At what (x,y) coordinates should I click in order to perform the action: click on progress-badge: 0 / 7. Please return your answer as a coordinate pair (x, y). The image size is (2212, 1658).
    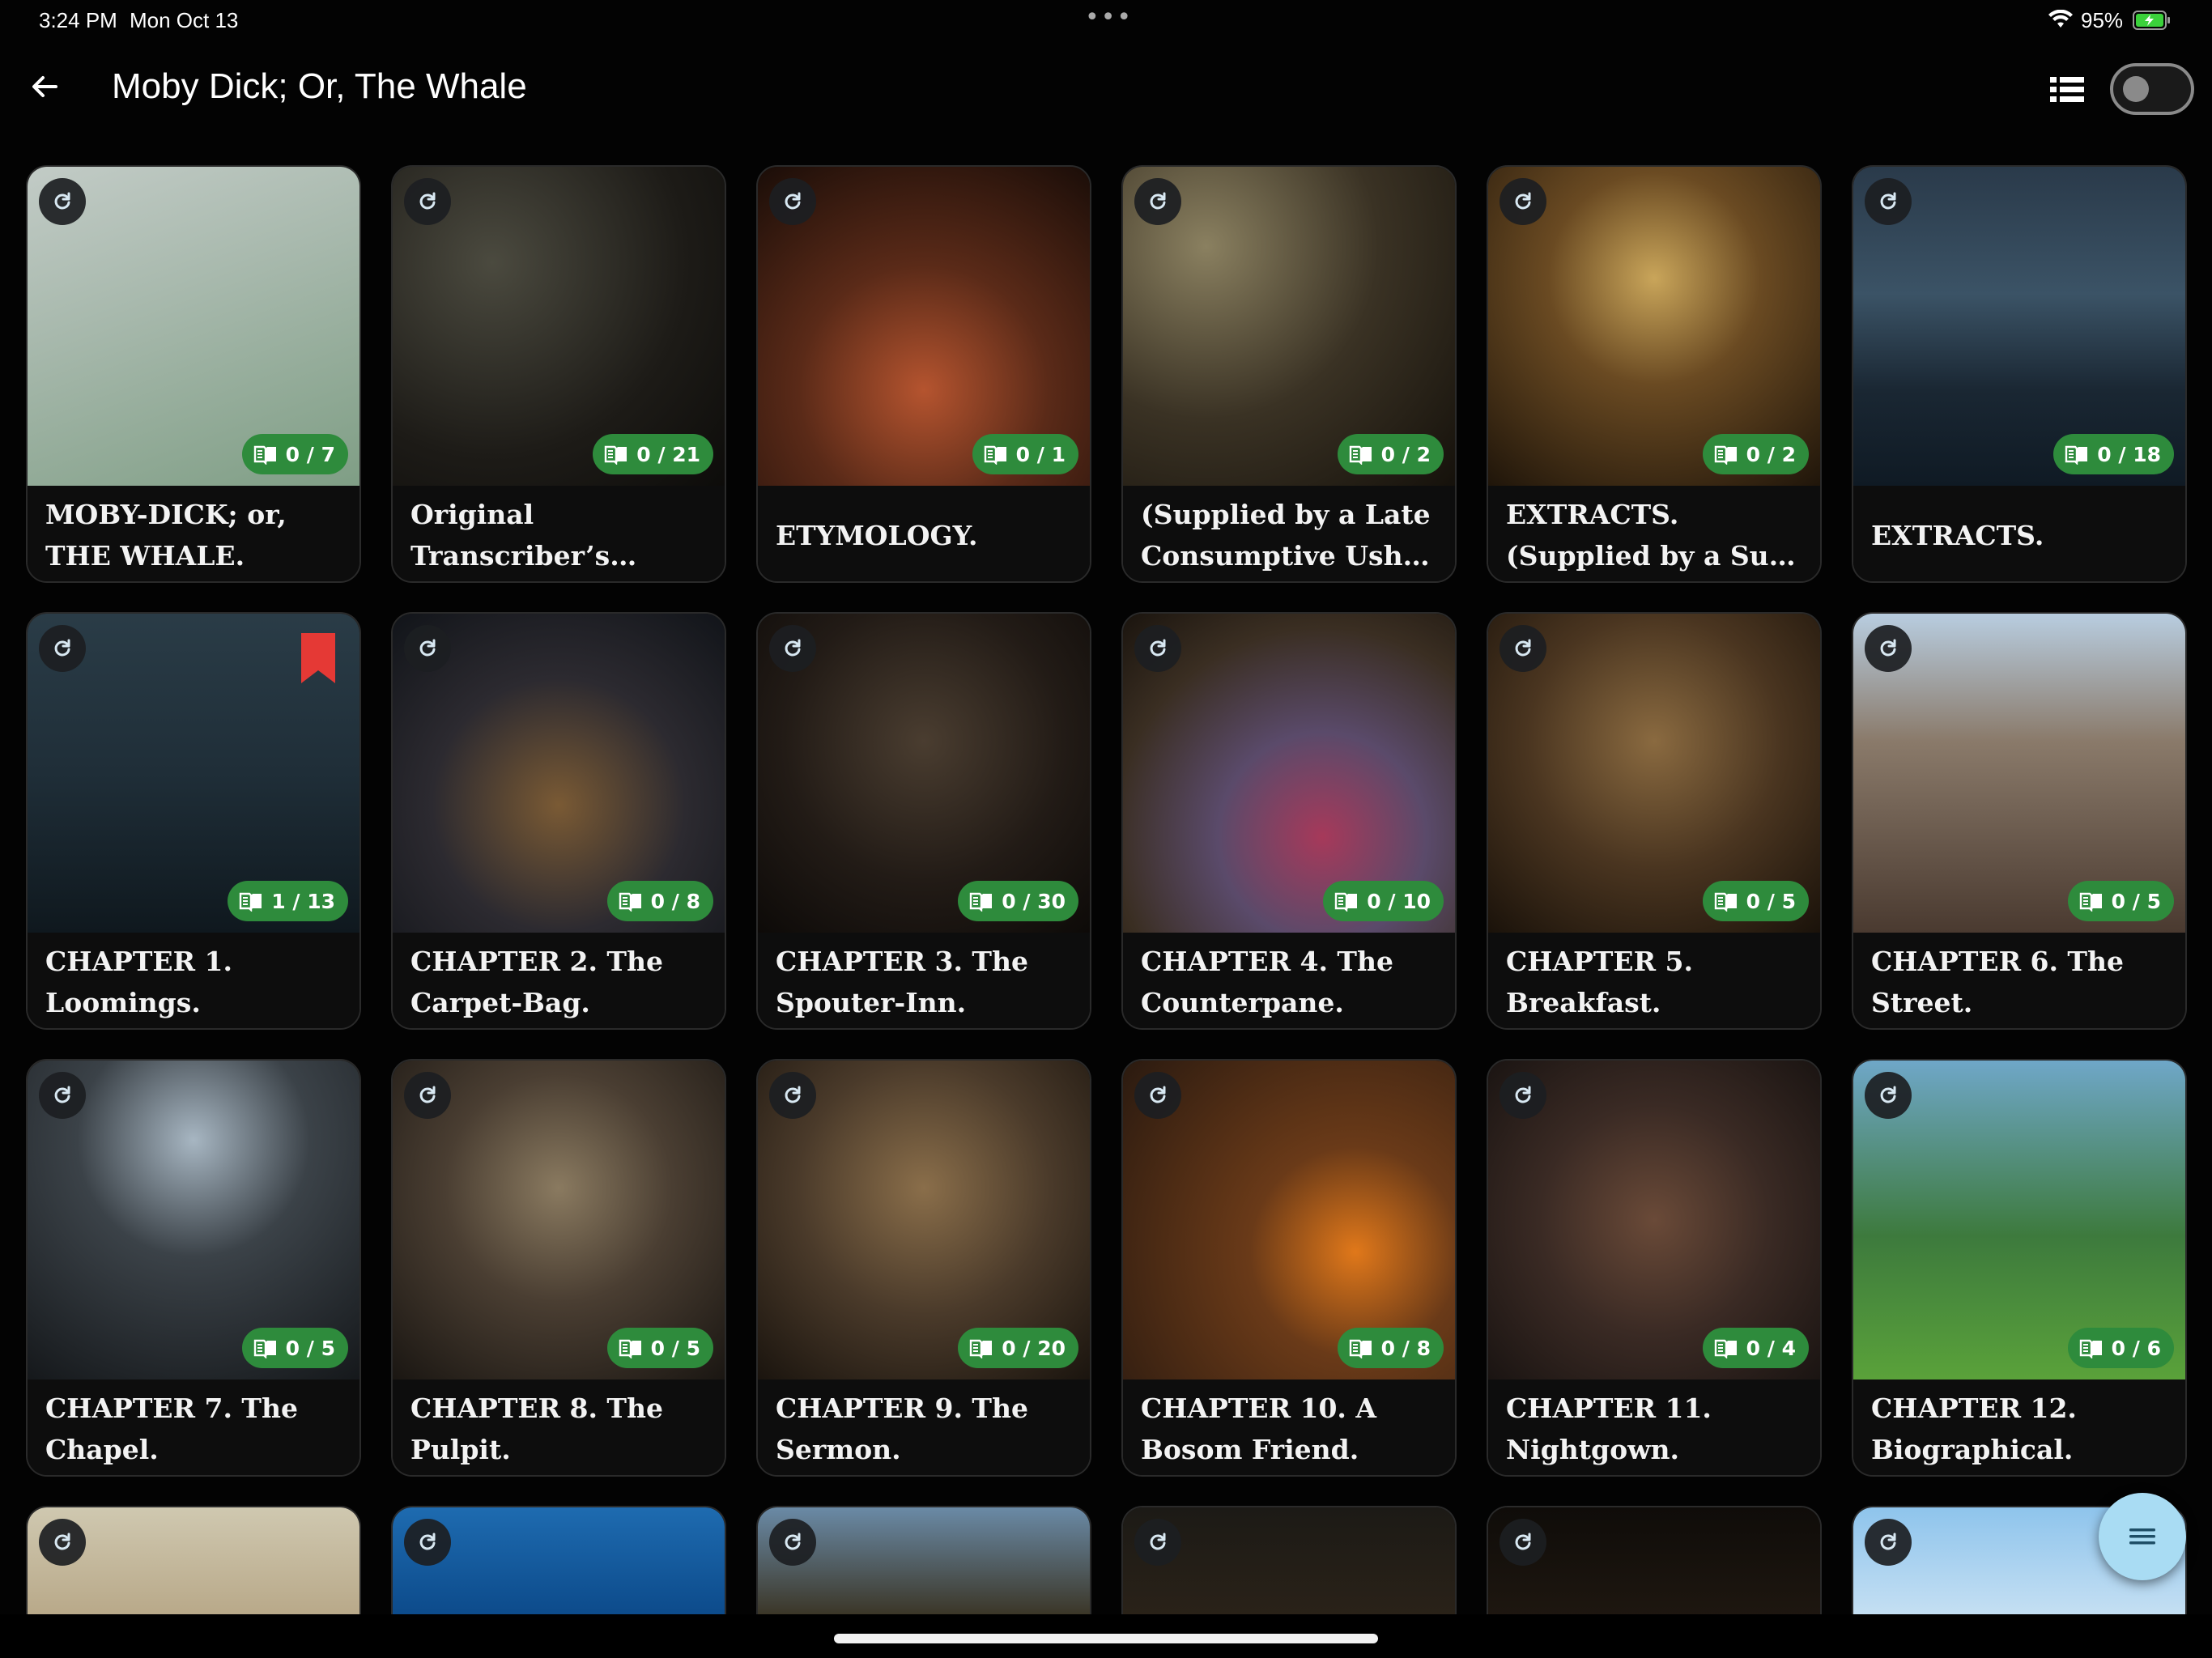
    Looking at the image, I should click on (295, 454).